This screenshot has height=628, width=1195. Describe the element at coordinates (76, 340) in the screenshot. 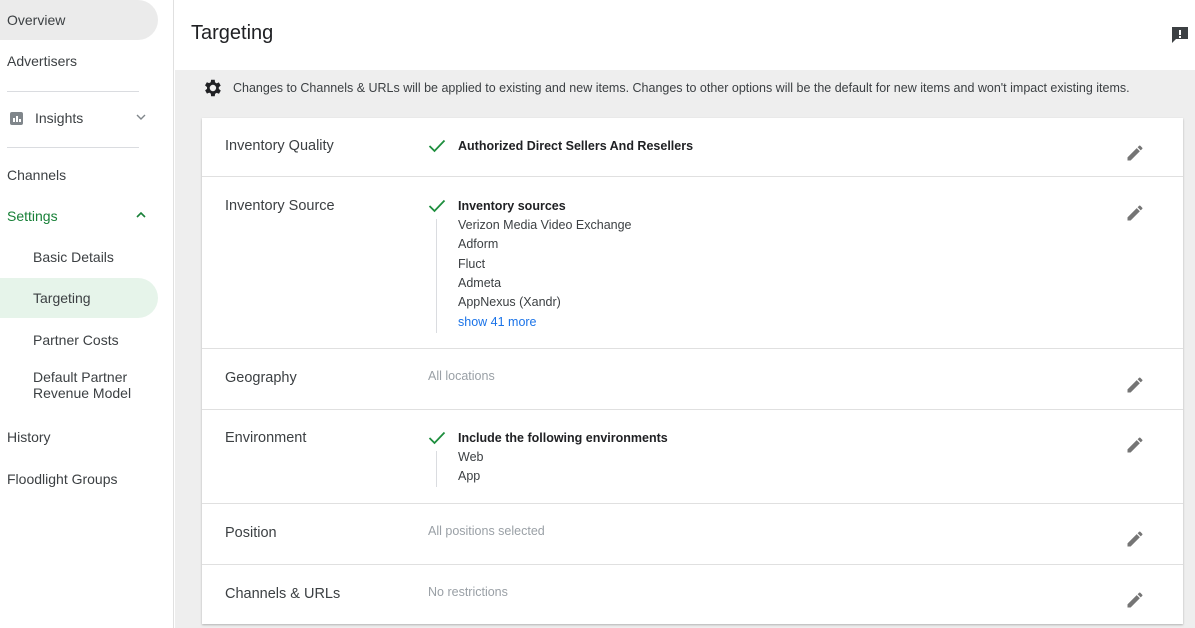

I see `sidebar-item-label: Partner Costs` at that location.